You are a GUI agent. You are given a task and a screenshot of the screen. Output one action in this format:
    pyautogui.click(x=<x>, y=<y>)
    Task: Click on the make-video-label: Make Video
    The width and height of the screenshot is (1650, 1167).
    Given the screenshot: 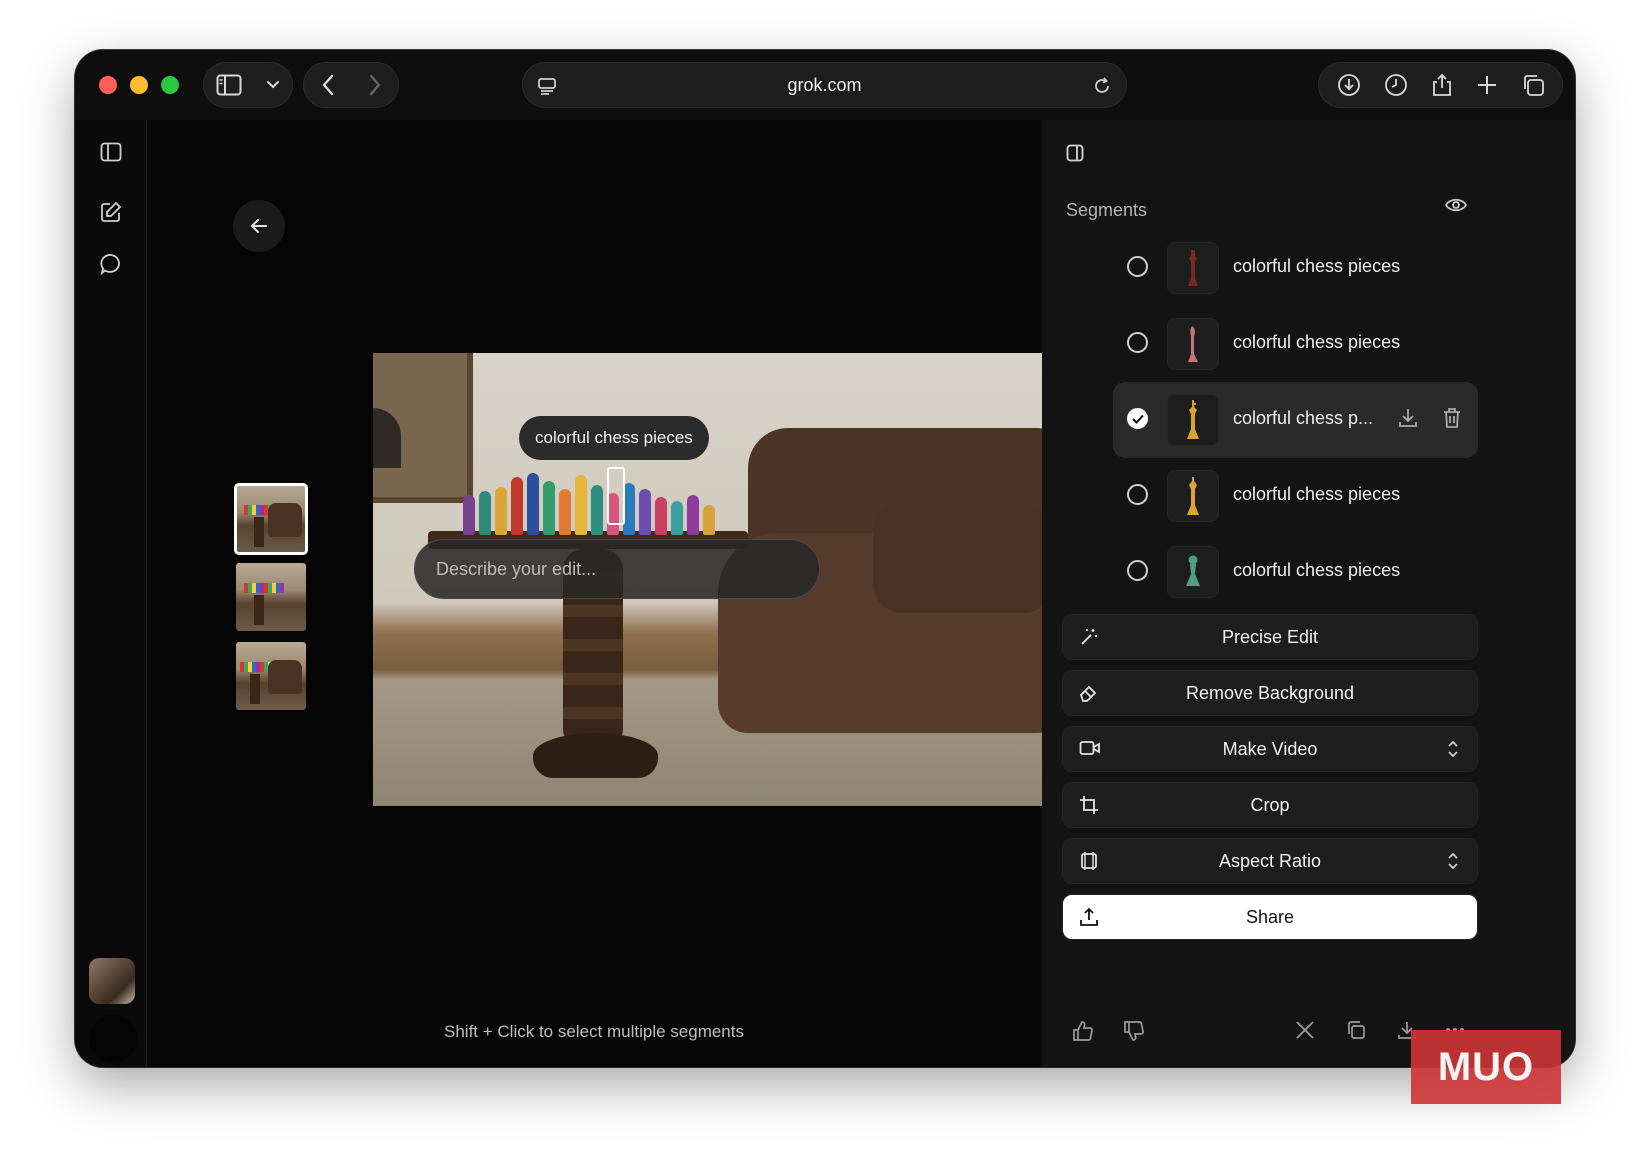 What is the action you would take?
    pyautogui.click(x=1270, y=748)
    